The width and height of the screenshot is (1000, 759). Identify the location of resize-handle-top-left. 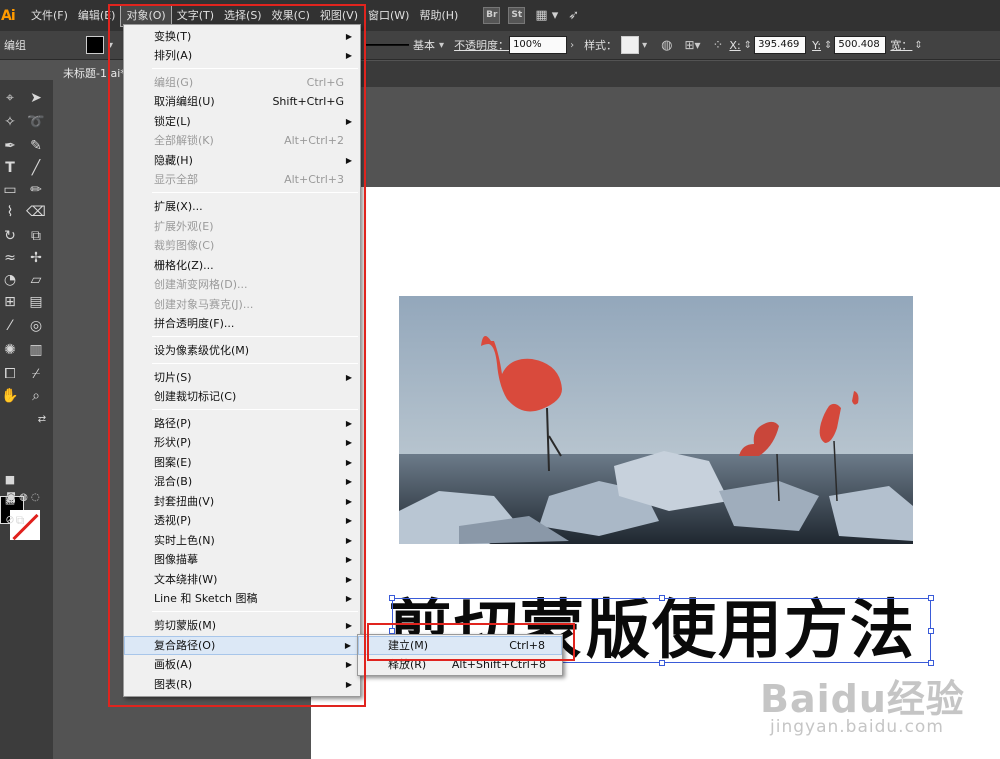
(392, 598).